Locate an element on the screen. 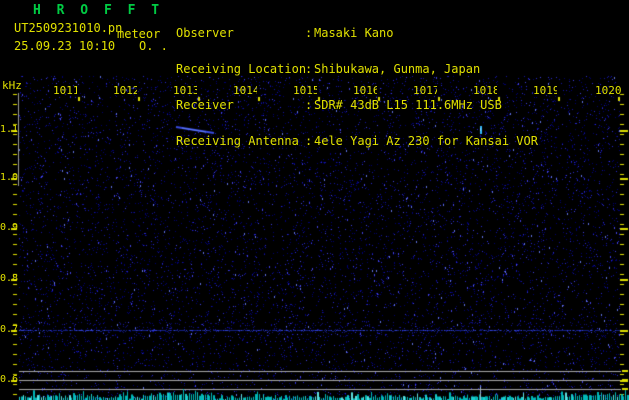 The height and width of the screenshot is (400, 629). time-tick-label: 1012 is located at coordinates (125, 90).